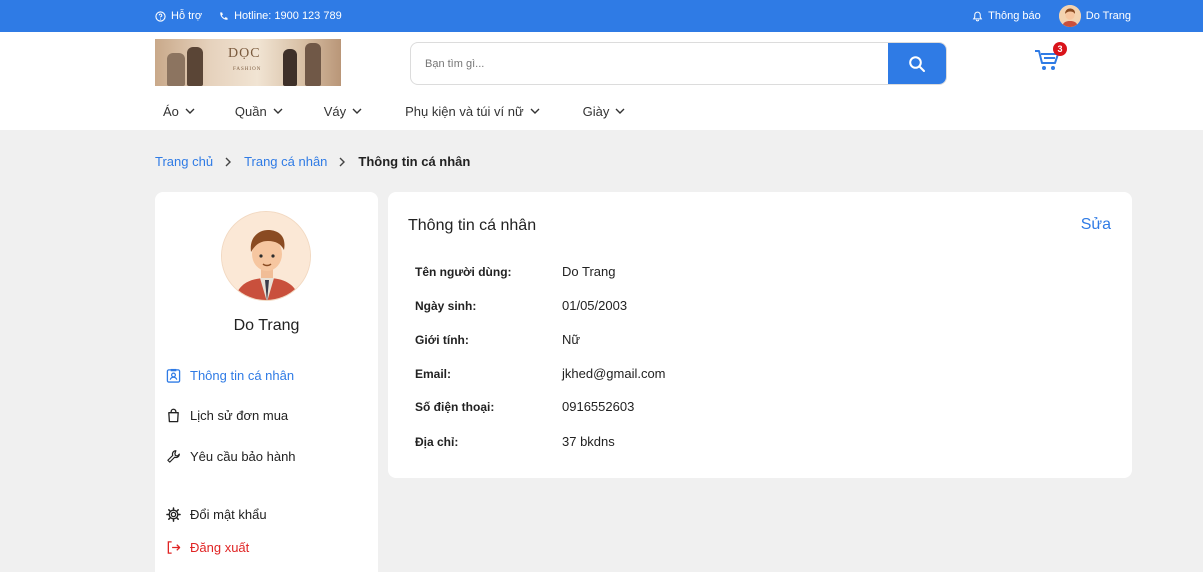  I want to click on nav-item-vay: Váy, so click(343, 111).